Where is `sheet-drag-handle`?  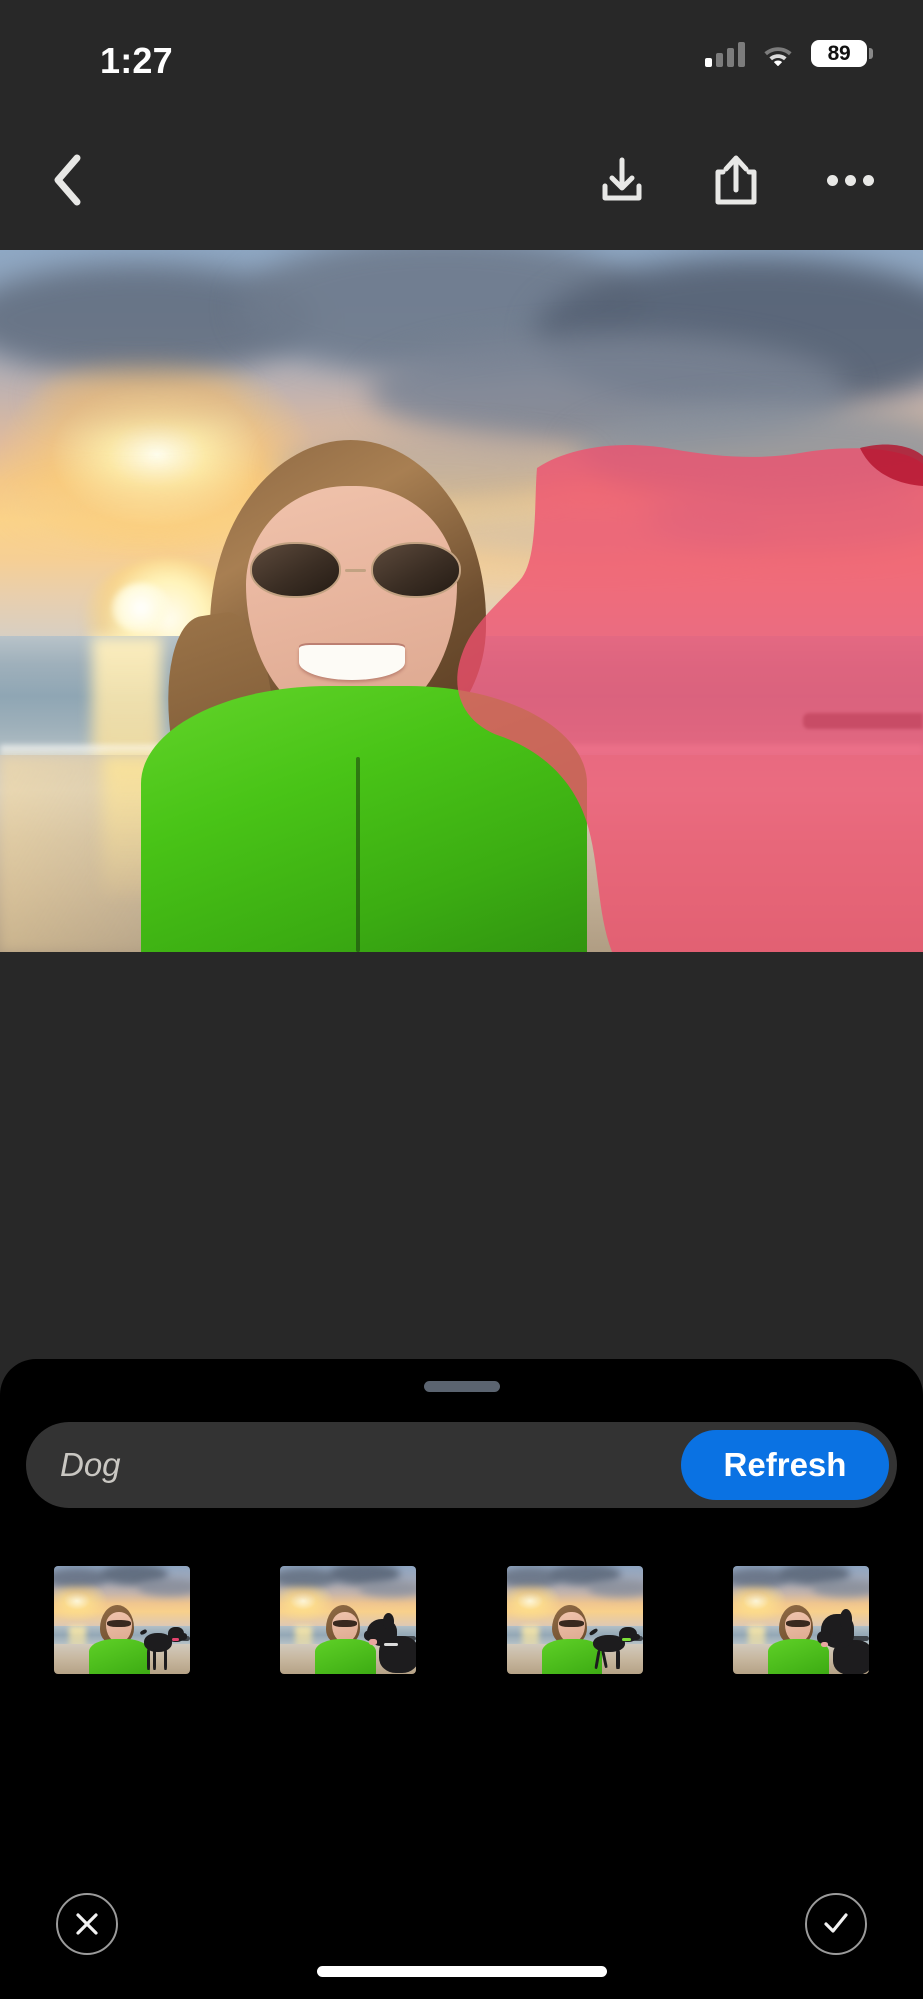 sheet-drag-handle is located at coordinates (461, 1386).